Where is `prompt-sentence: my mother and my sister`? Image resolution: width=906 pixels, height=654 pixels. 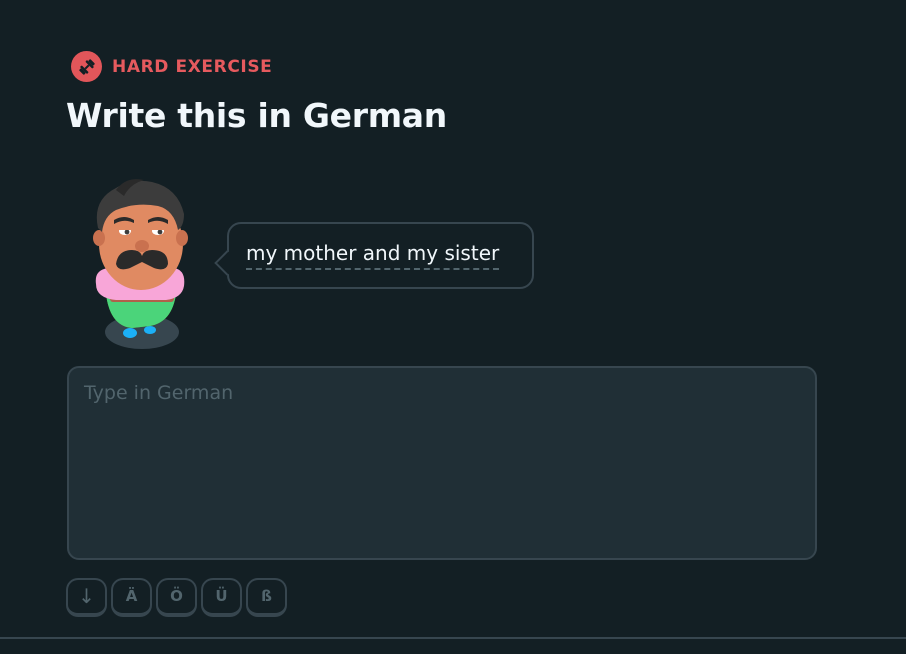
prompt-sentence: my mother and my sister is located at coordinates (373, 256).